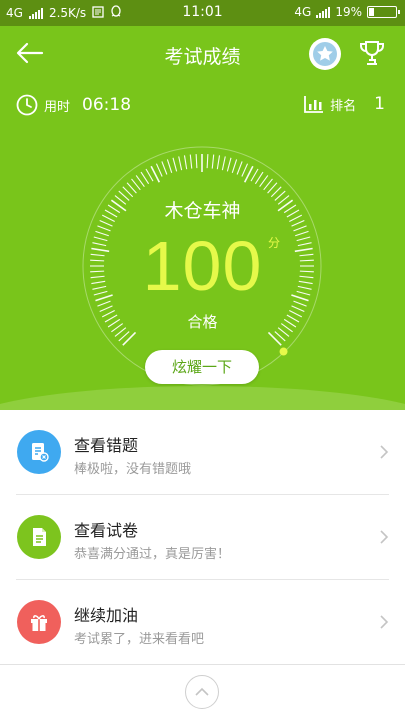  Describe the element at coordinates (325, 54) in the screenshot. I see `star-badge-icon` at that location.